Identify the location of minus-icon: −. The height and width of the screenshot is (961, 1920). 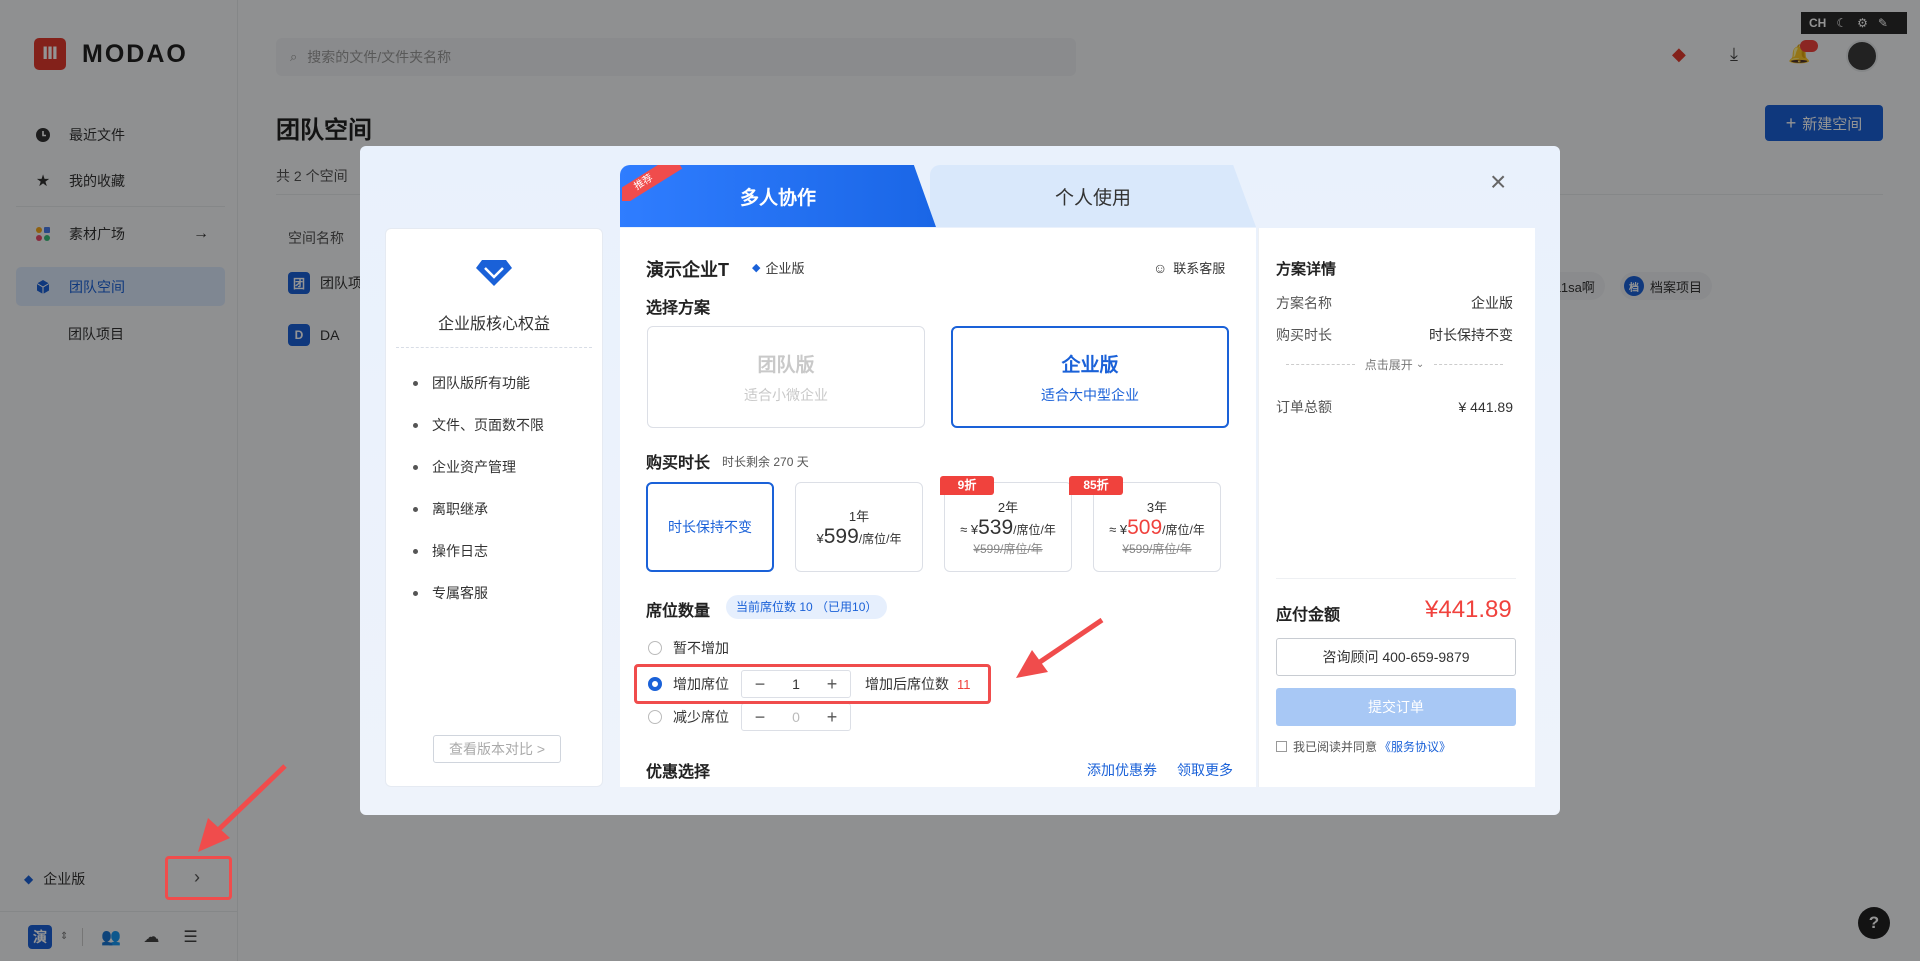
(760, 717).